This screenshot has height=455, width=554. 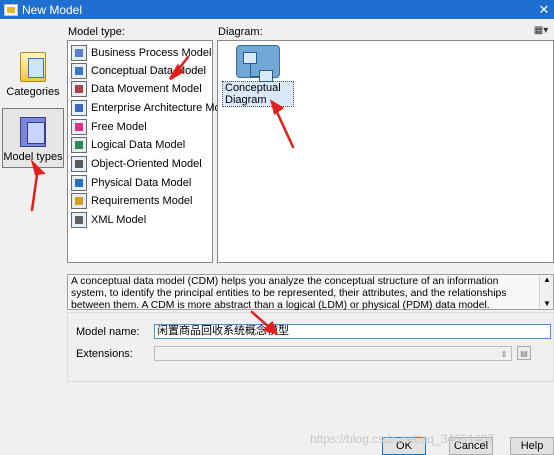 What do you see at coordinates (333, 353) in the screenshot?
I see `extensions-input` at bounding box center [333, 353].